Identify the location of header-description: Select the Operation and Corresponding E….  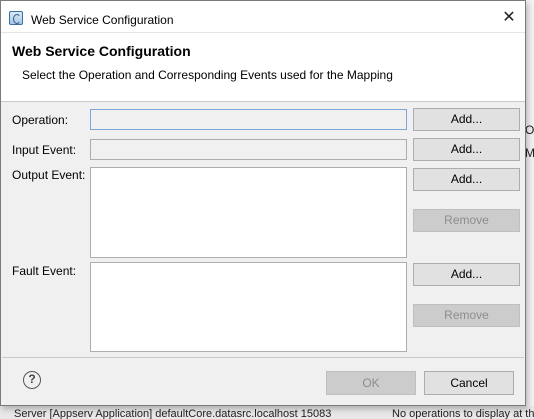
(207, 75).